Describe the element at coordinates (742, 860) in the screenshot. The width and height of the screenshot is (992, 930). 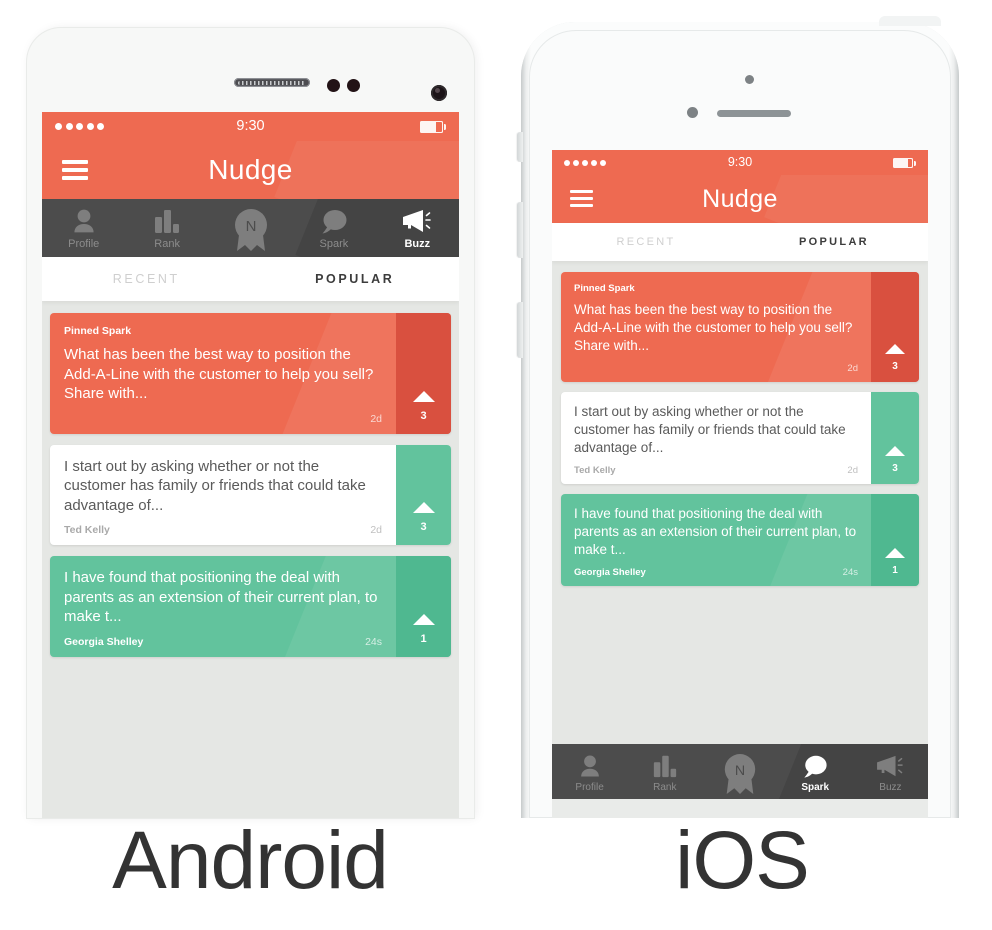
I see `caption-ios: iOS` at that location.